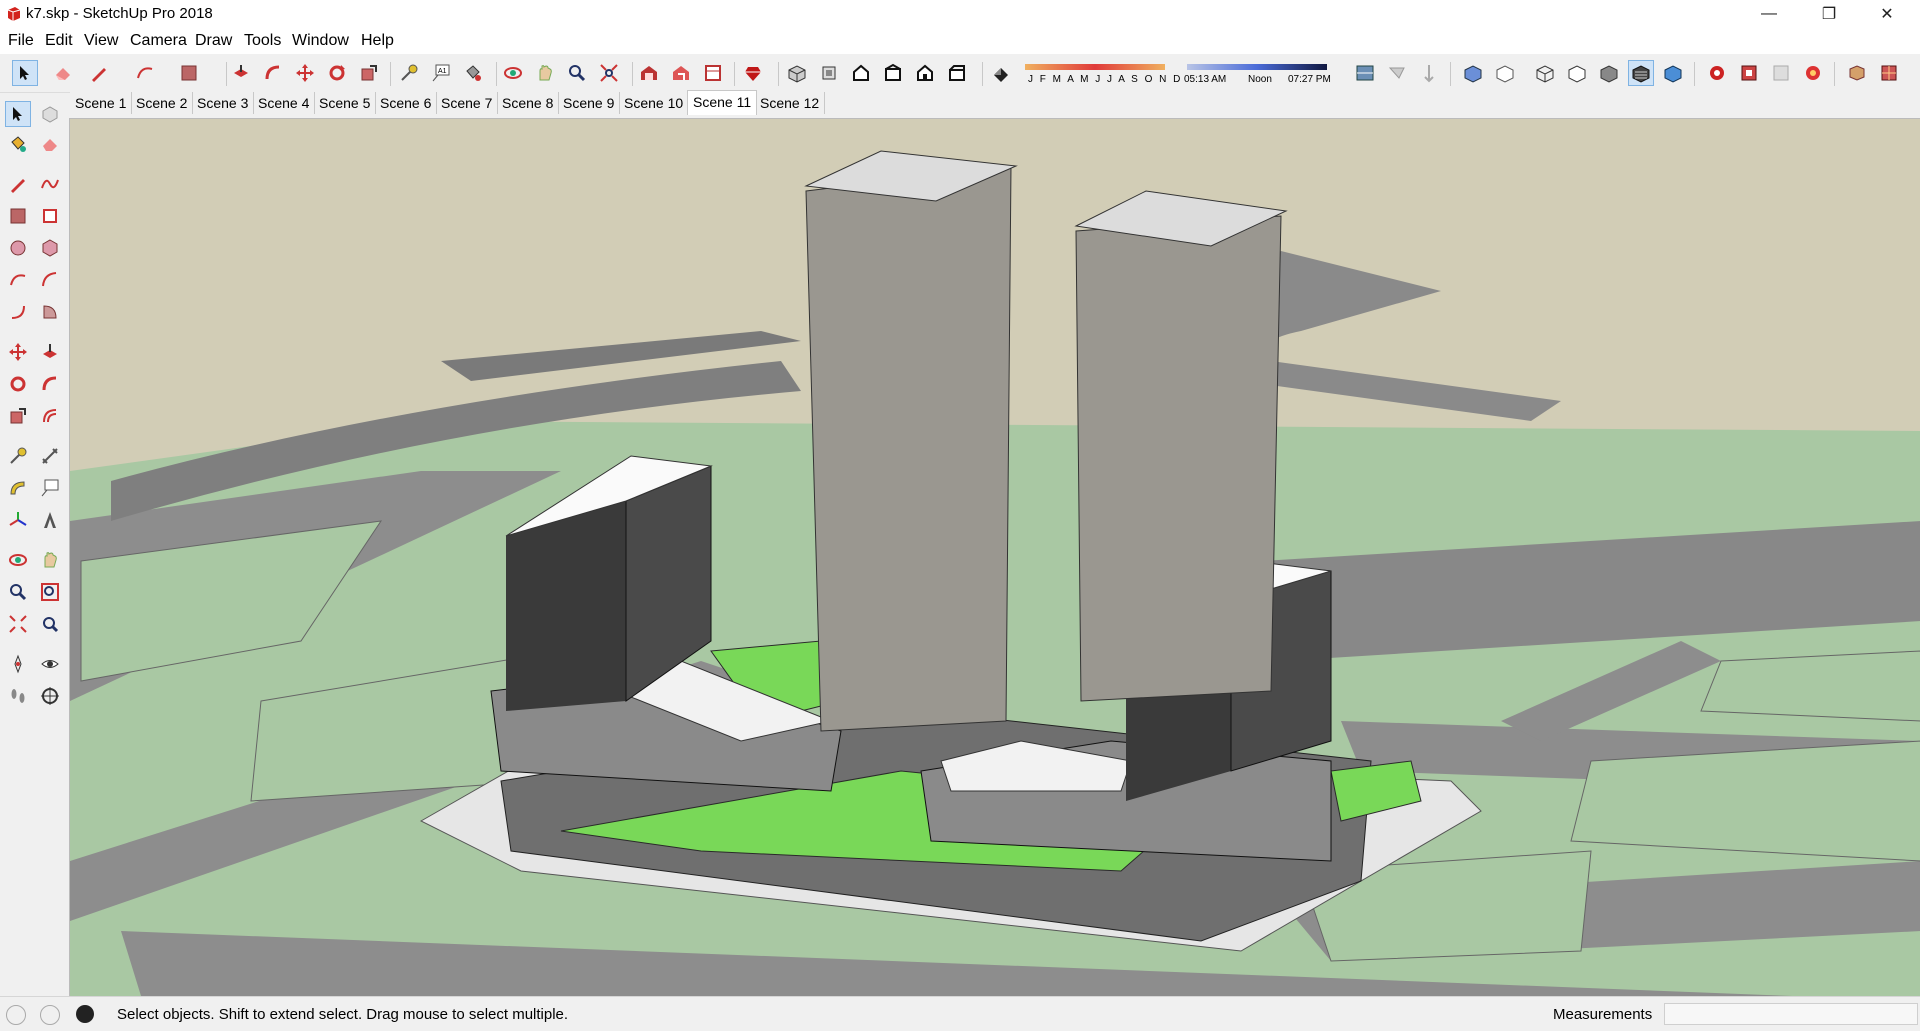 The image size is (1920, 1031). Describe the element at coordinates (305, 73) in the screenshot. I see `move-tool-button` at that location.